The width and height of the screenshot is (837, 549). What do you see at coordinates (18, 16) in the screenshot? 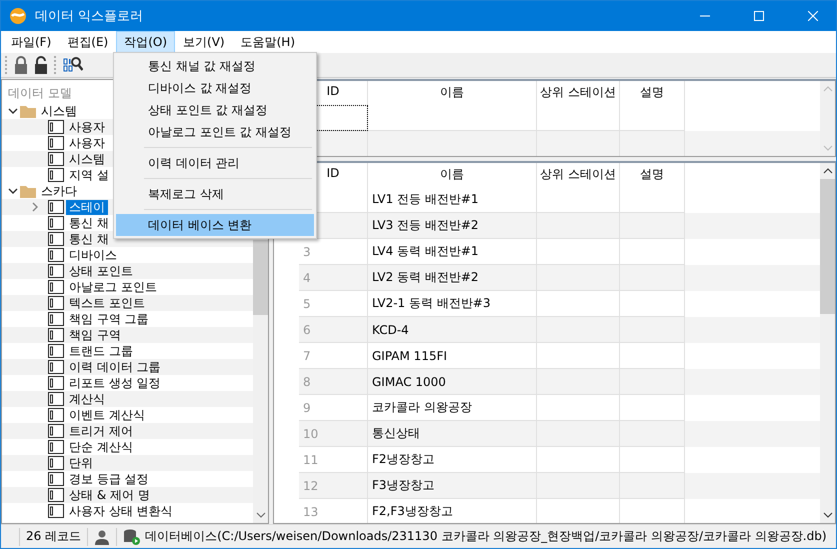
I see `app-logo-icon` at bounding box center [18, 16].